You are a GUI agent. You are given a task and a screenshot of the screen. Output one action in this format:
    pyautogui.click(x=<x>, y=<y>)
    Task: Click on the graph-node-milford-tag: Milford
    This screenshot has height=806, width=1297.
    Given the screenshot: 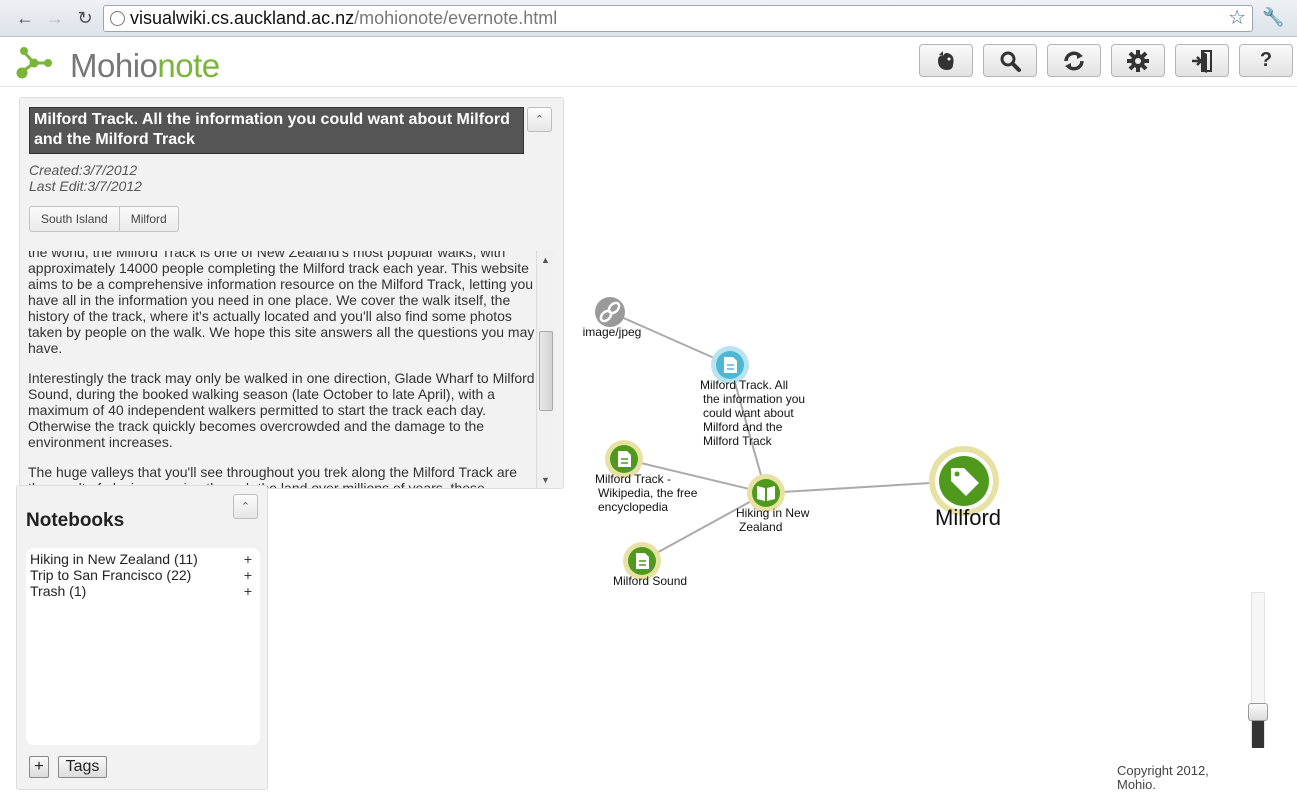 What is the action you would take?
    pyautogui.click(x=965, y=488)
    